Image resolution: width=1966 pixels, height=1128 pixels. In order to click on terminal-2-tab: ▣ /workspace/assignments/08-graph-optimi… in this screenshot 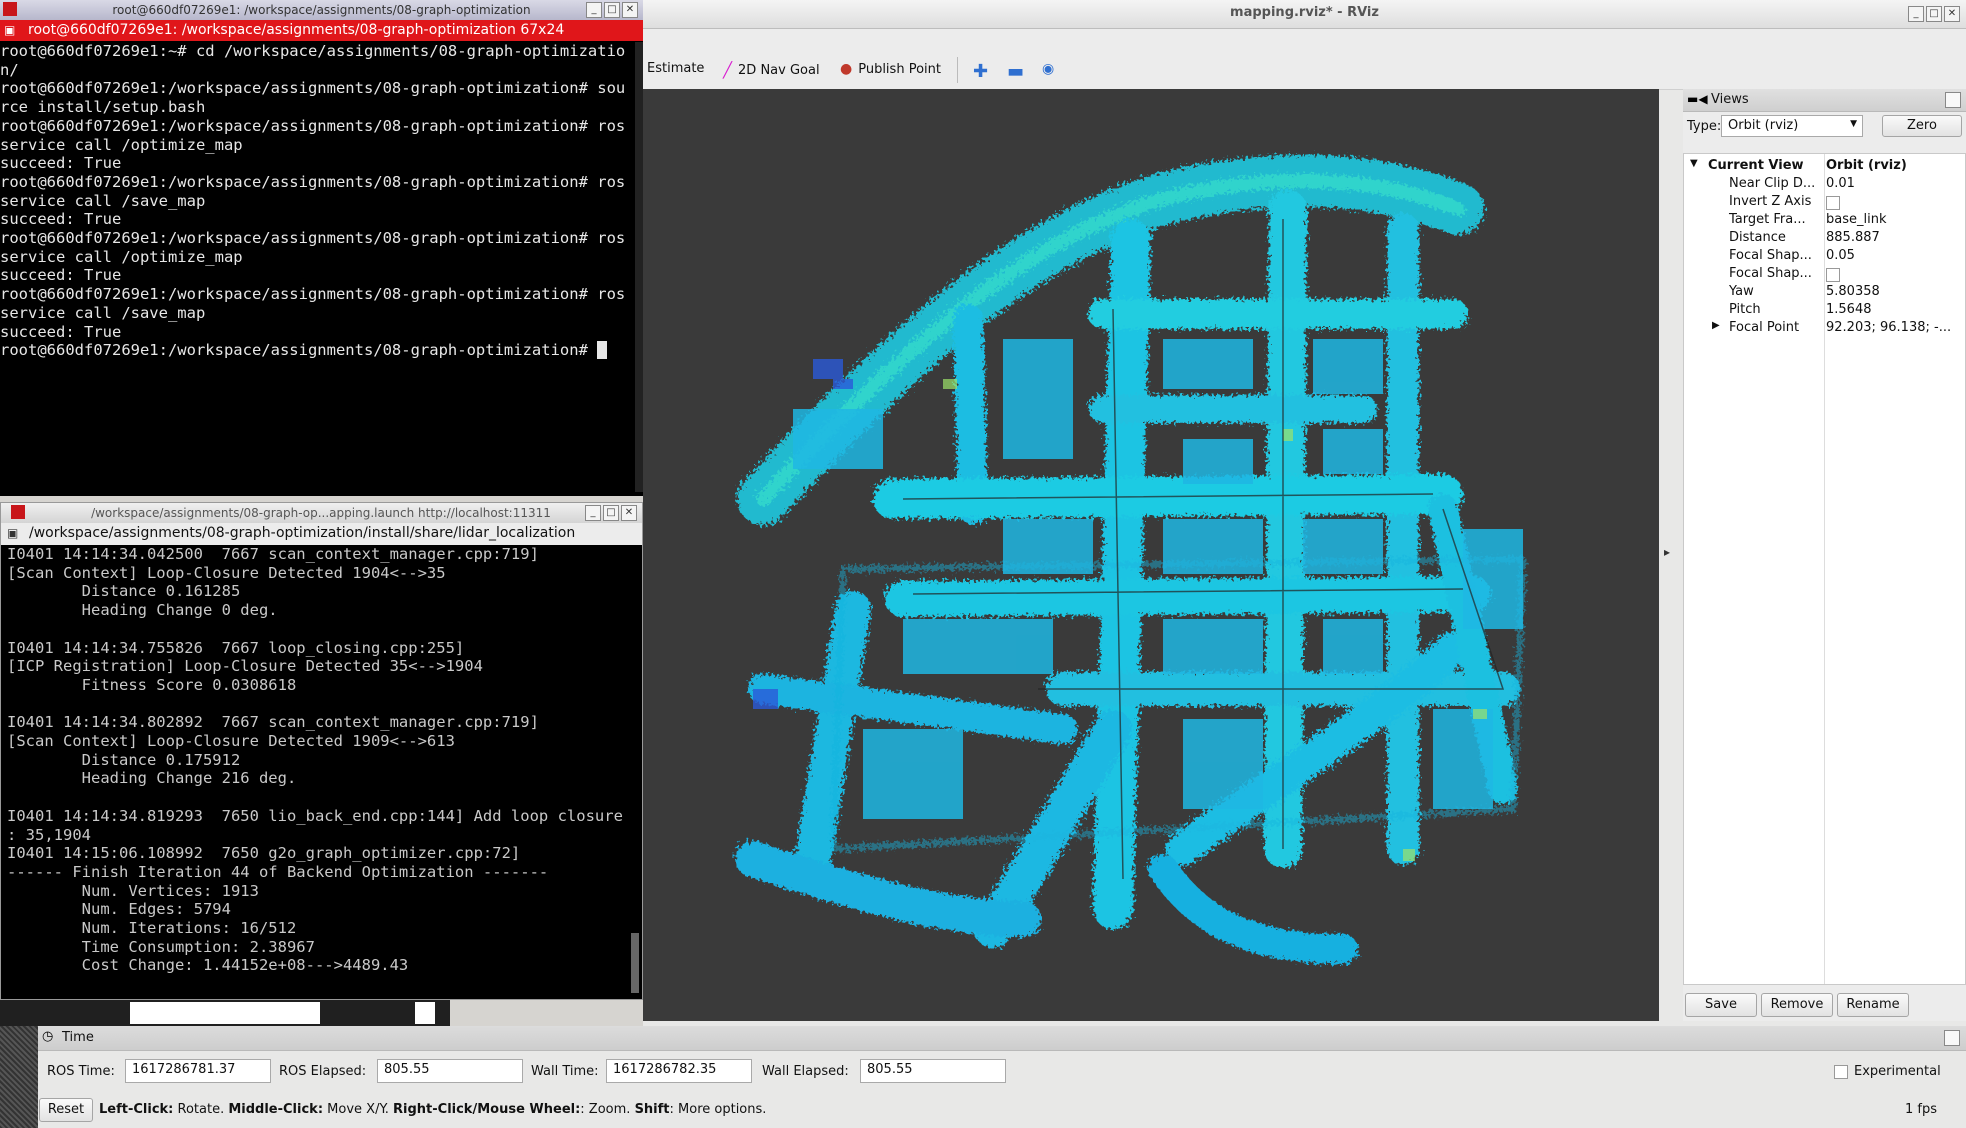, I will do `click(321, 534)`.